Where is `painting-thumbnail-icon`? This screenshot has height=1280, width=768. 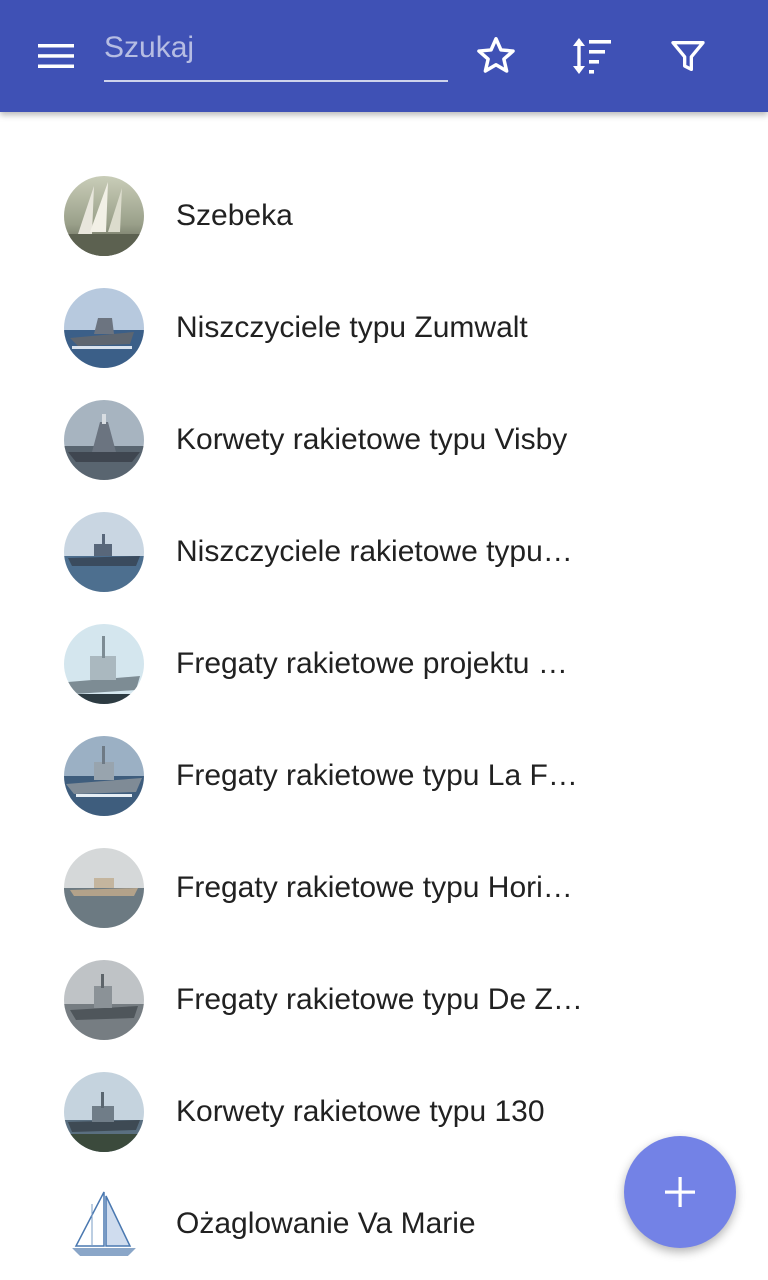 painting-thumbnail-icon is located at coordinates (104, 216).